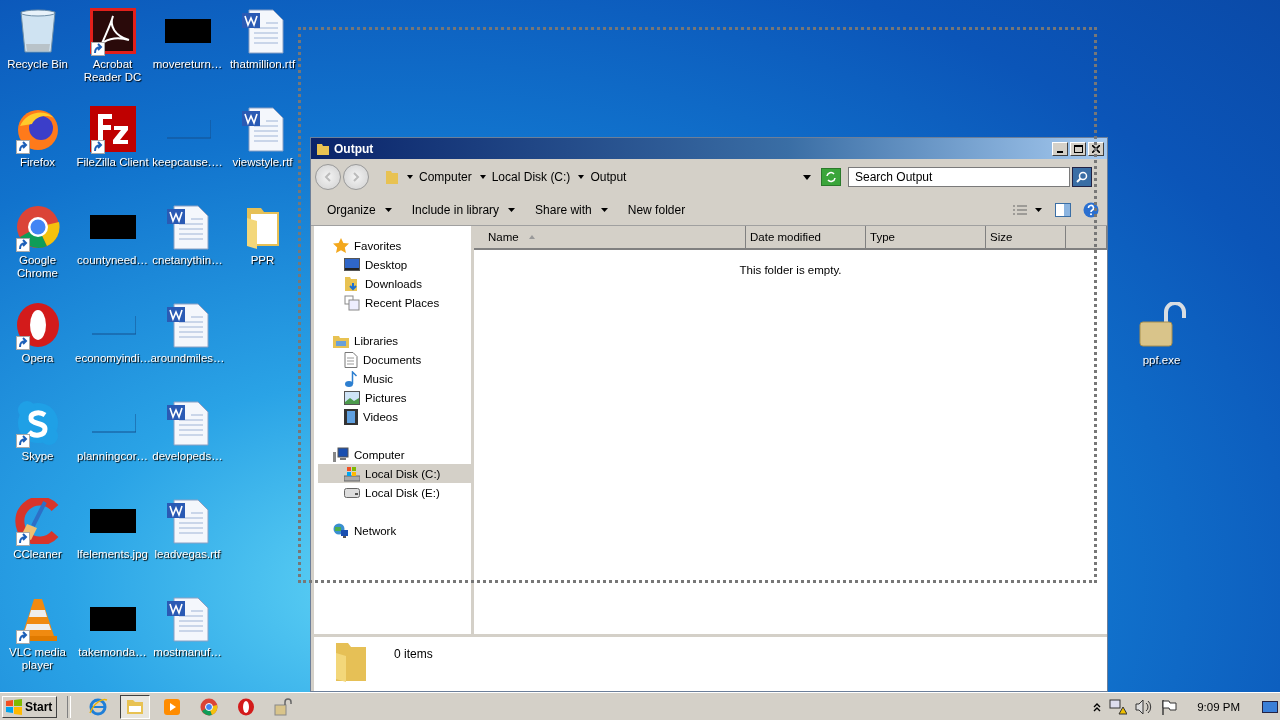 This screenshot has width=1280, height=720. What do you see at coordinates (1169, 706) in the screenshot?
I see `flag-icon` at bounding box center [1169, 706].